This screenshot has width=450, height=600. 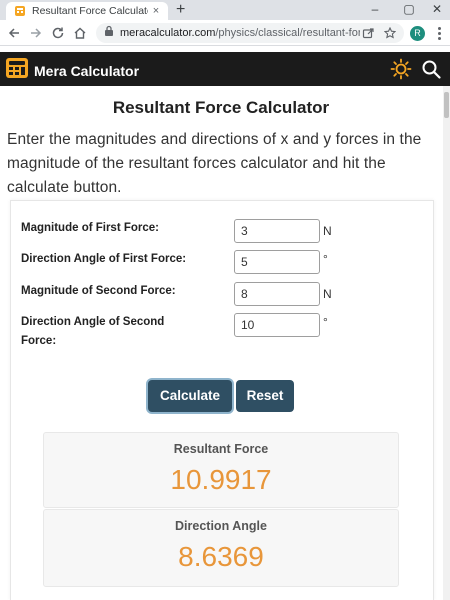 What do you see at coordinates (409, 10) in the screenshot?
I see `window-maximize-button: ▢` at bounding box center [409, 10].